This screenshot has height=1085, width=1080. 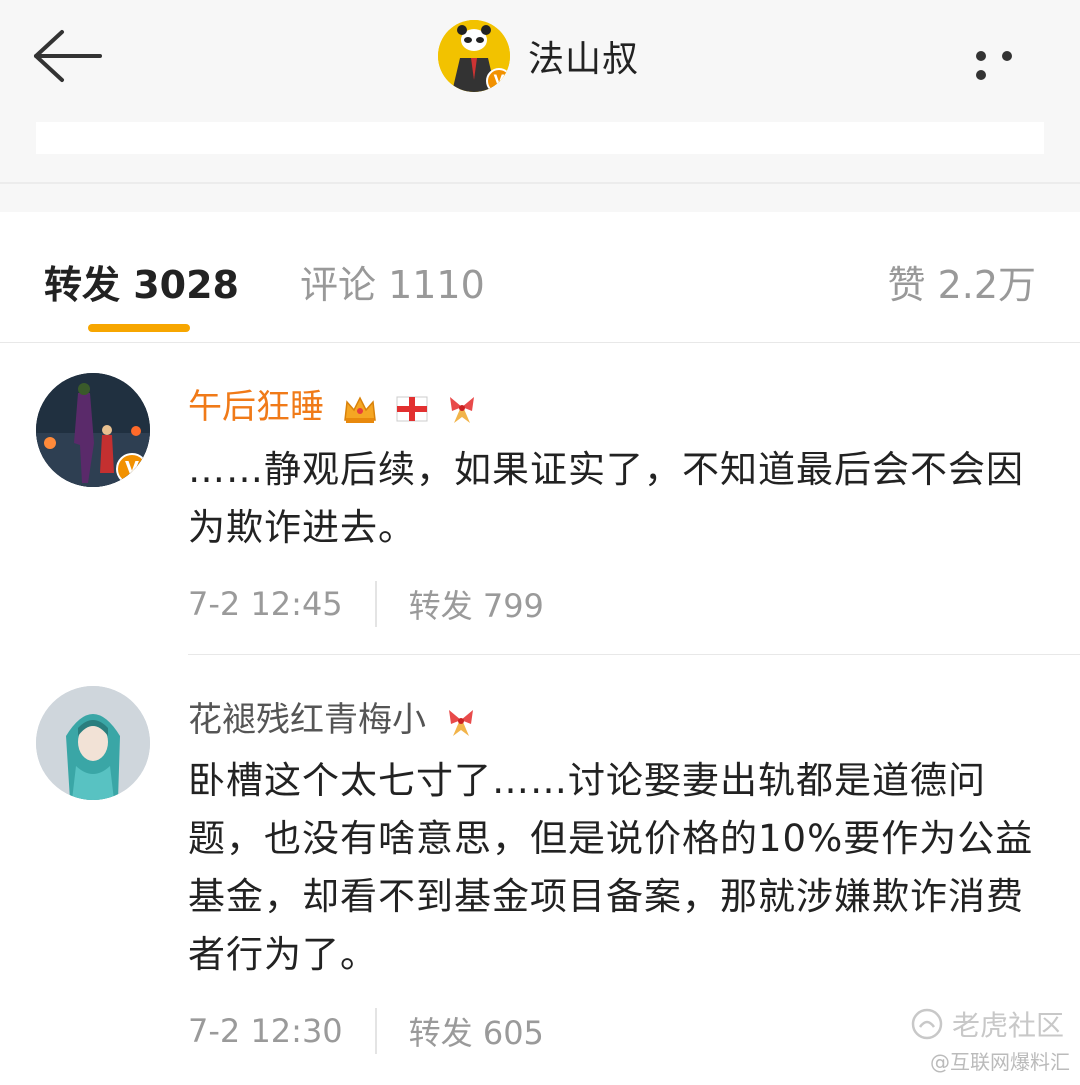 I want to click on item-meta: 7-2 12:45 转发 799, so click(x=366, y=604).